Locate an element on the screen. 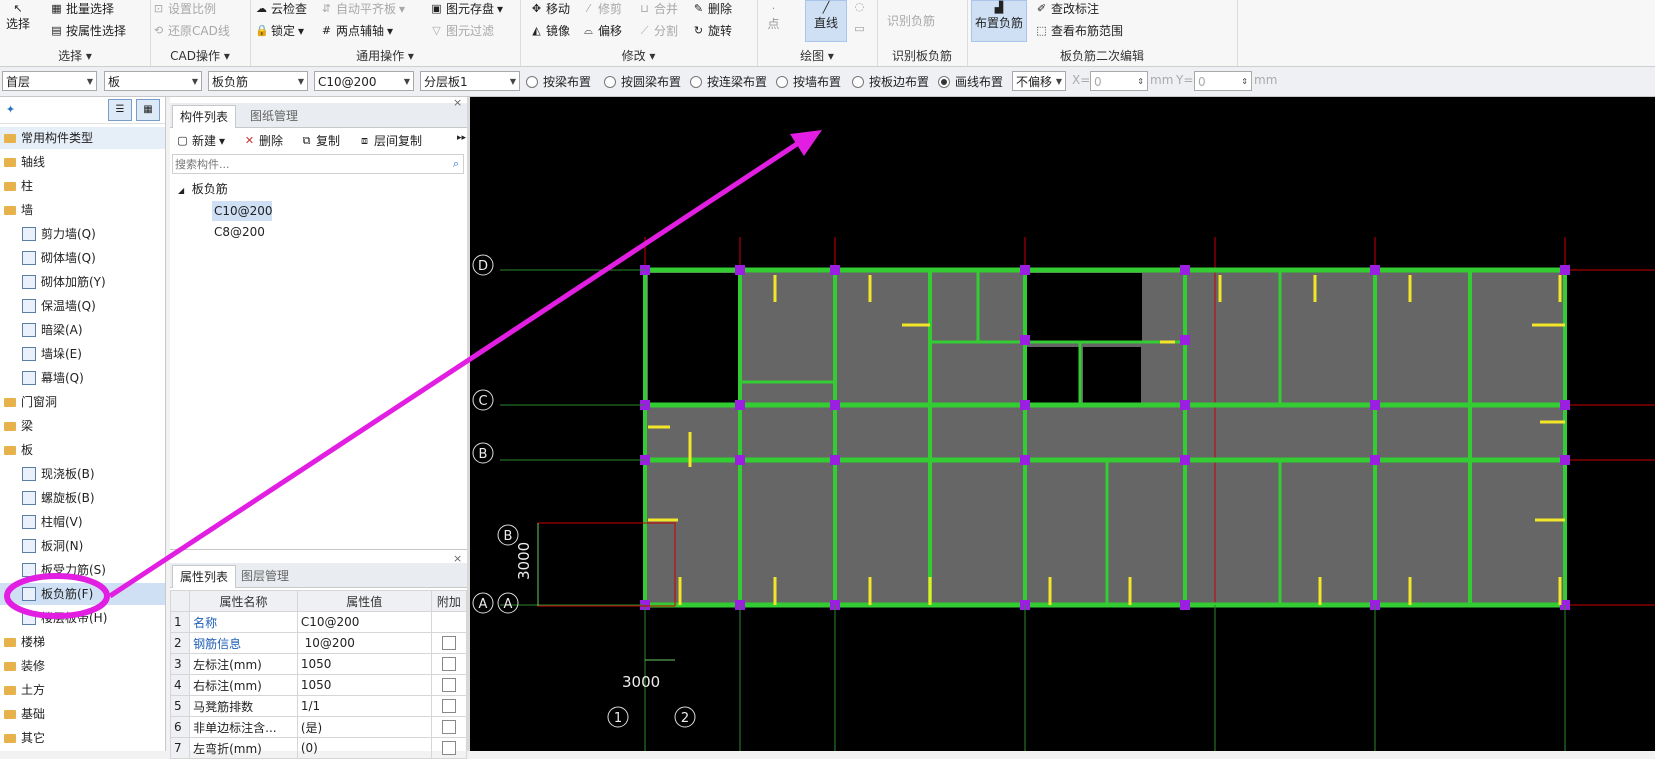 Image resolution: width=1655 pixels, height=759 pixels. delete-component-button: ✕ 删除 is located at coordinates (263, 140).